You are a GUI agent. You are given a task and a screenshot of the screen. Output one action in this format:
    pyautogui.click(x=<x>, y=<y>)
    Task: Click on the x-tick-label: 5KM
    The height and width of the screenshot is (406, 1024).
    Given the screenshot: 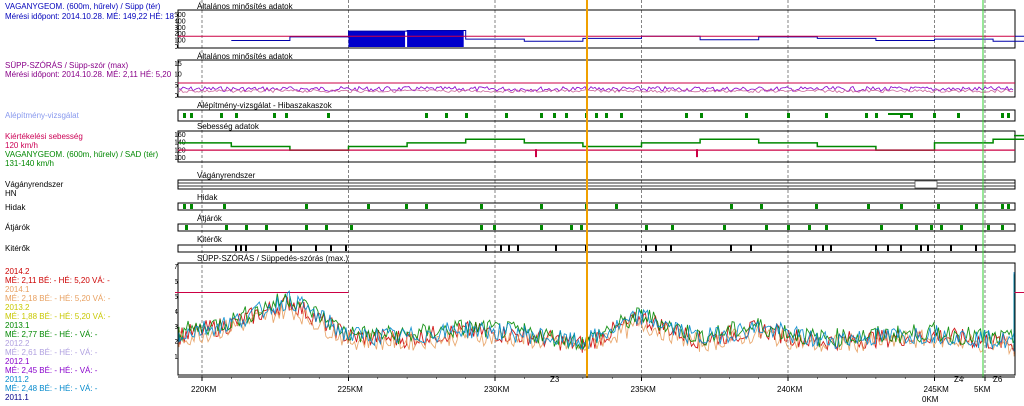 What is the action you would take?
    pyautogui.click(x=982, y=389)
    